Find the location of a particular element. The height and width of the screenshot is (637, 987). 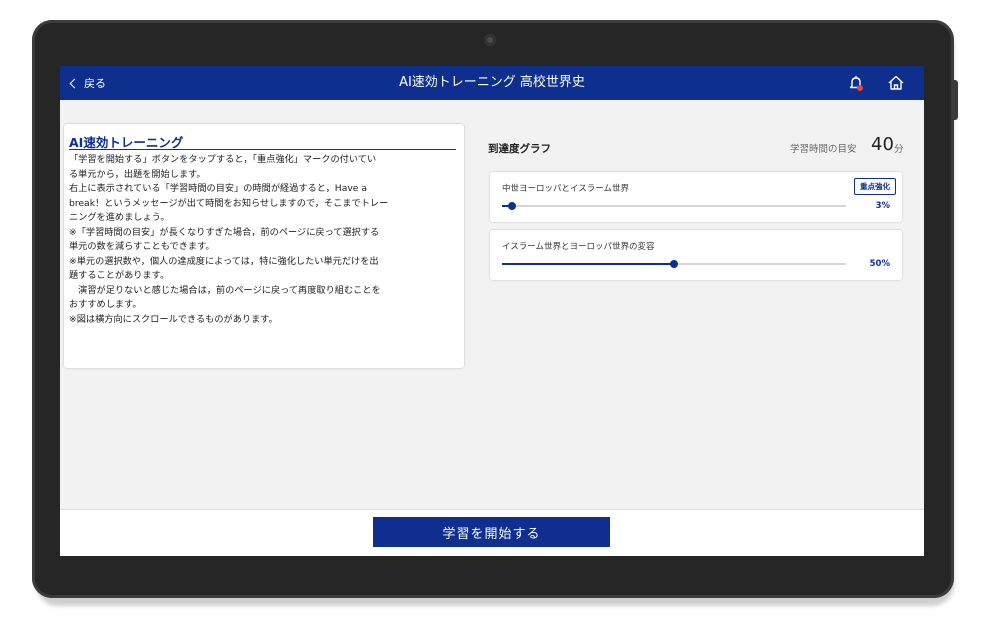

instruction-line: ニングを進めましょう。 is located at coordinates (119, 217).